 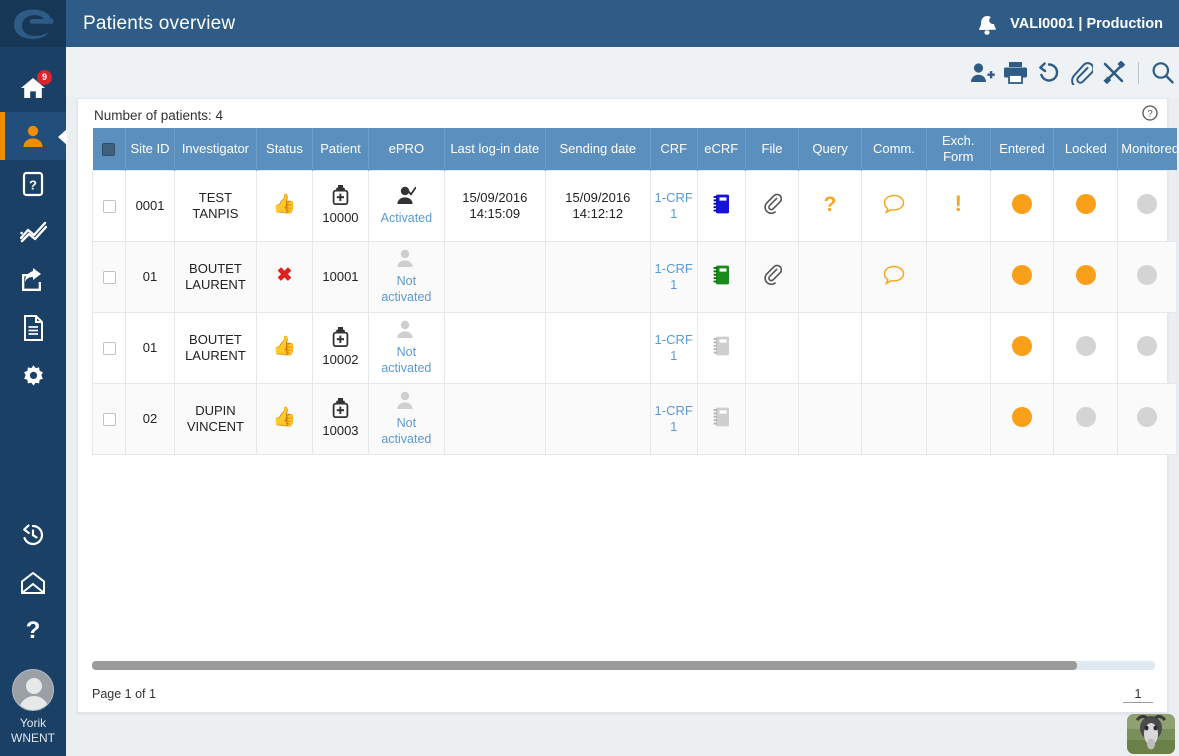 What do you see at coordinates (1081, 72) in the screenshot?
I see `attachments-button` at bounding box center [1081, 72].